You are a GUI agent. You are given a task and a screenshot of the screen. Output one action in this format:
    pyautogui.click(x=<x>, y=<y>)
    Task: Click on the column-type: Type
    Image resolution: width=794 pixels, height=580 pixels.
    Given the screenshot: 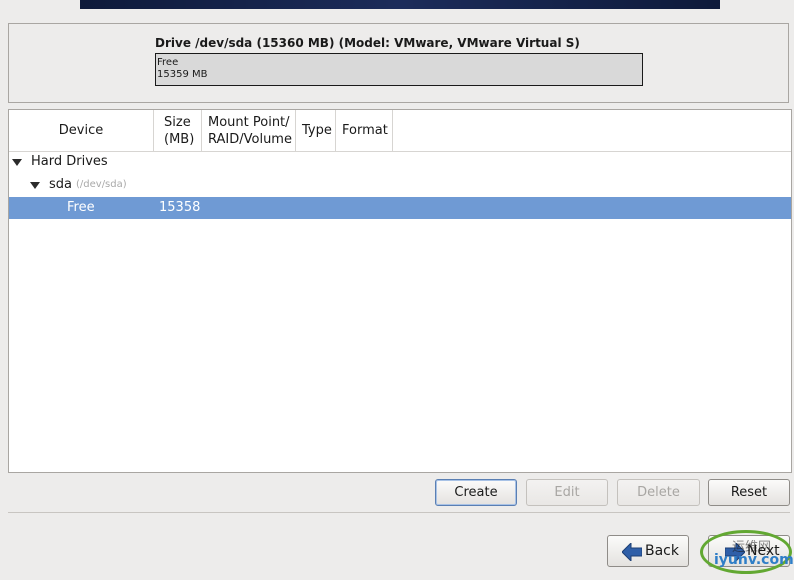 What is the action you would take?
    pyautogui.click(x=316, y=130)
    